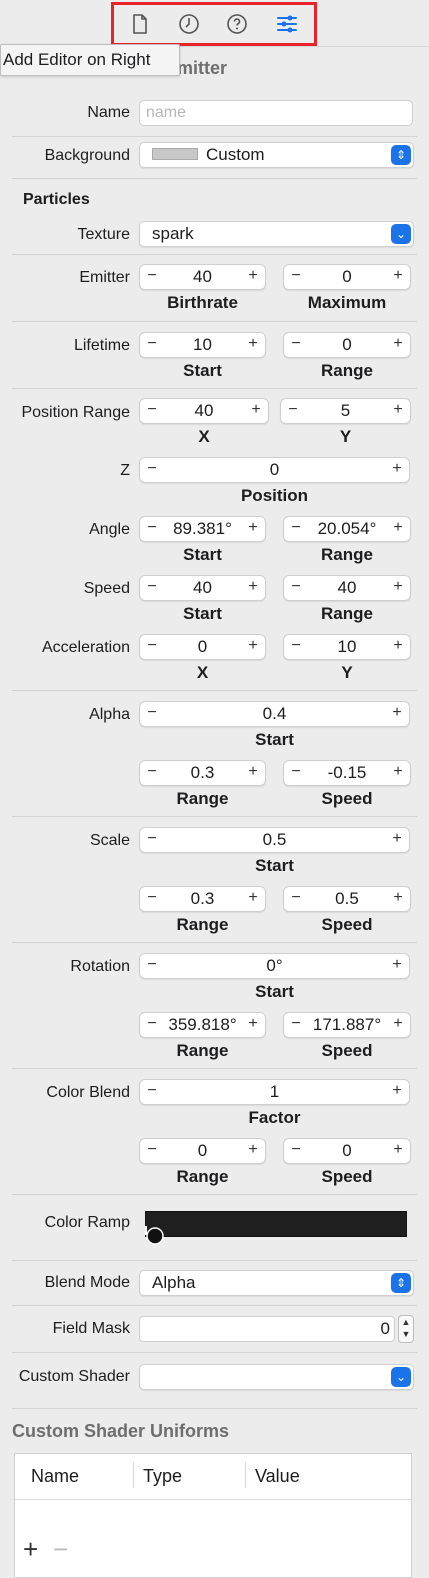 The width and height of the screenshot is (429, 1578). I want to click on stepper-value: 171.887°, so click(347, 1025).